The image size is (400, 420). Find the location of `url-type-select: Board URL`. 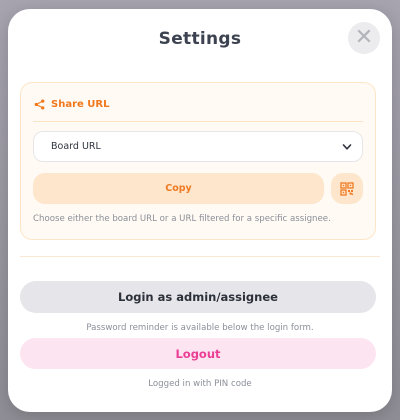

url-type-select: Board URL is located at coordinates (198, 146).